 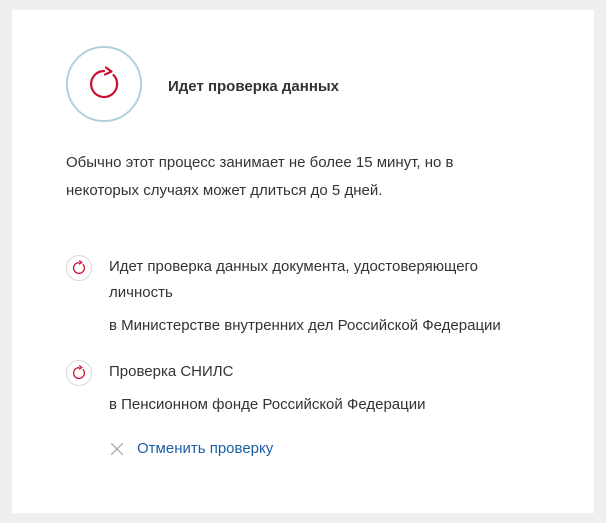 I want to click on cancel-check-button: Отменить проверку, so click(x=191, y=448).